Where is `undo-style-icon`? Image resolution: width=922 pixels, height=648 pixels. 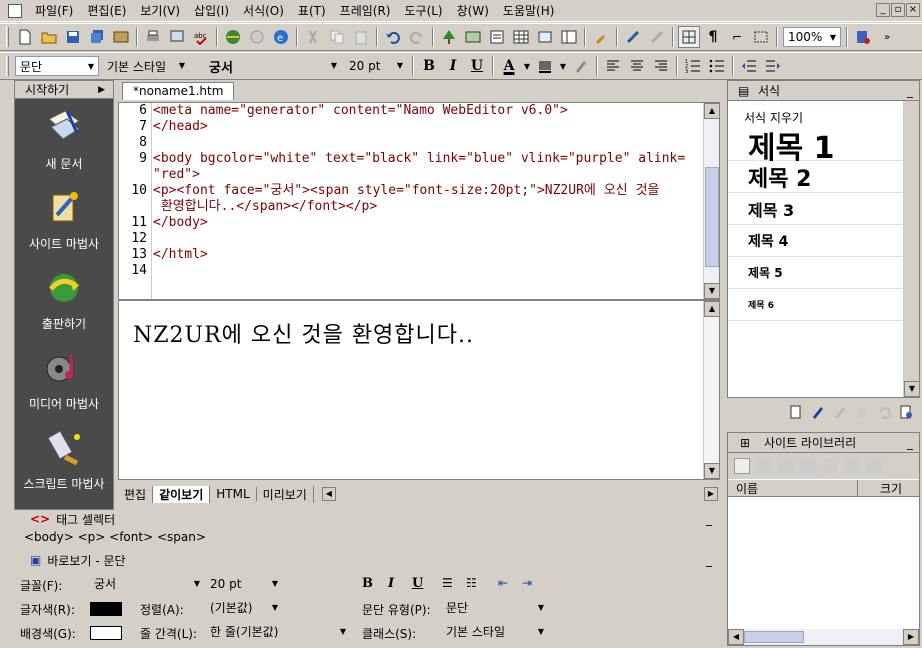 undo-style-icon is located at coordinates (884, 412).